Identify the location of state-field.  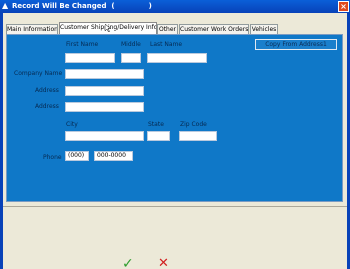
(158, 136).